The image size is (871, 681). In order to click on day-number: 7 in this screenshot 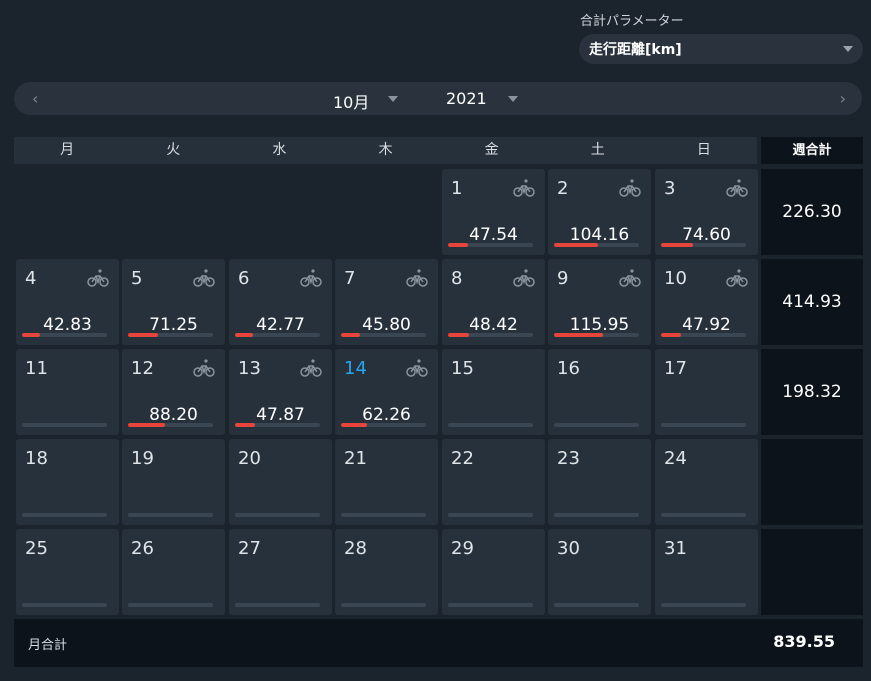, I will do `click(350, 278)`.